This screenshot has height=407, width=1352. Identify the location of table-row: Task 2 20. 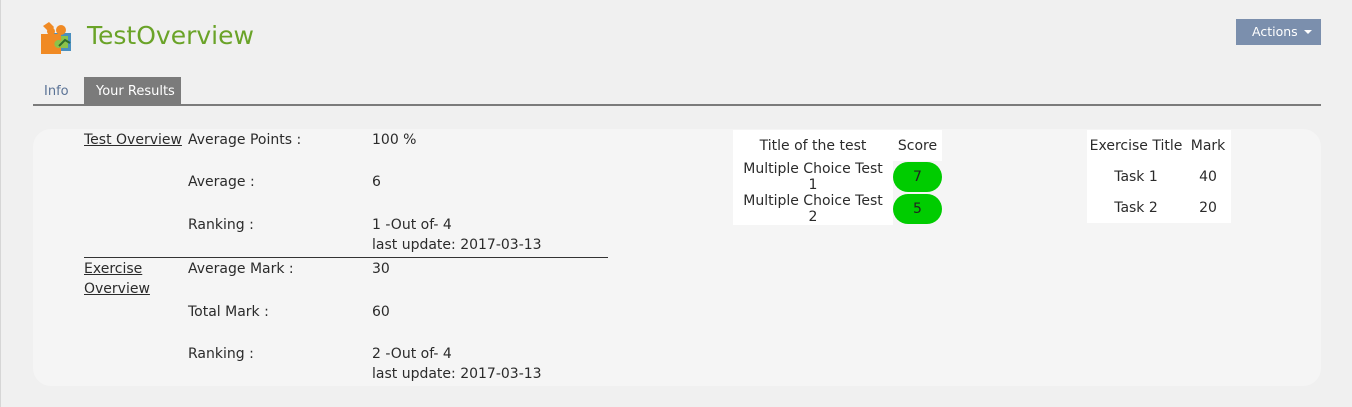
(1159, 207).